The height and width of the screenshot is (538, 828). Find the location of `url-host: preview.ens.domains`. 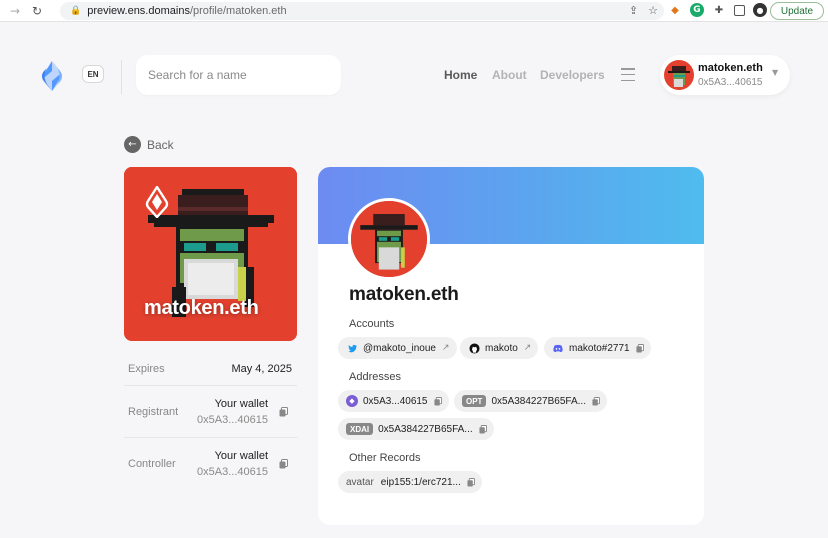

url-host: preview.ens.domains is located at coordinates (138, 11).